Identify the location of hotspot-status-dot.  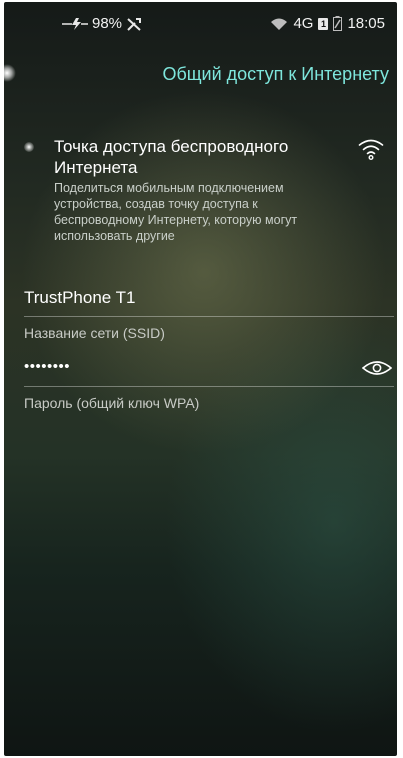
(29, 147).